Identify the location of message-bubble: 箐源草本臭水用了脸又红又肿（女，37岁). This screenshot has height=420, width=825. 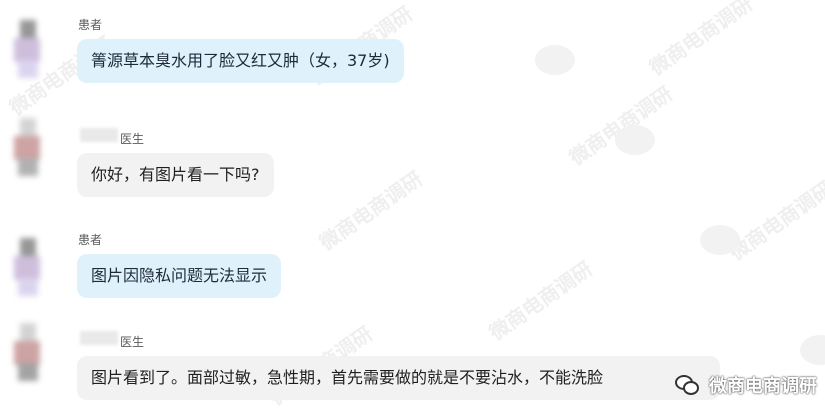
(240, 61).